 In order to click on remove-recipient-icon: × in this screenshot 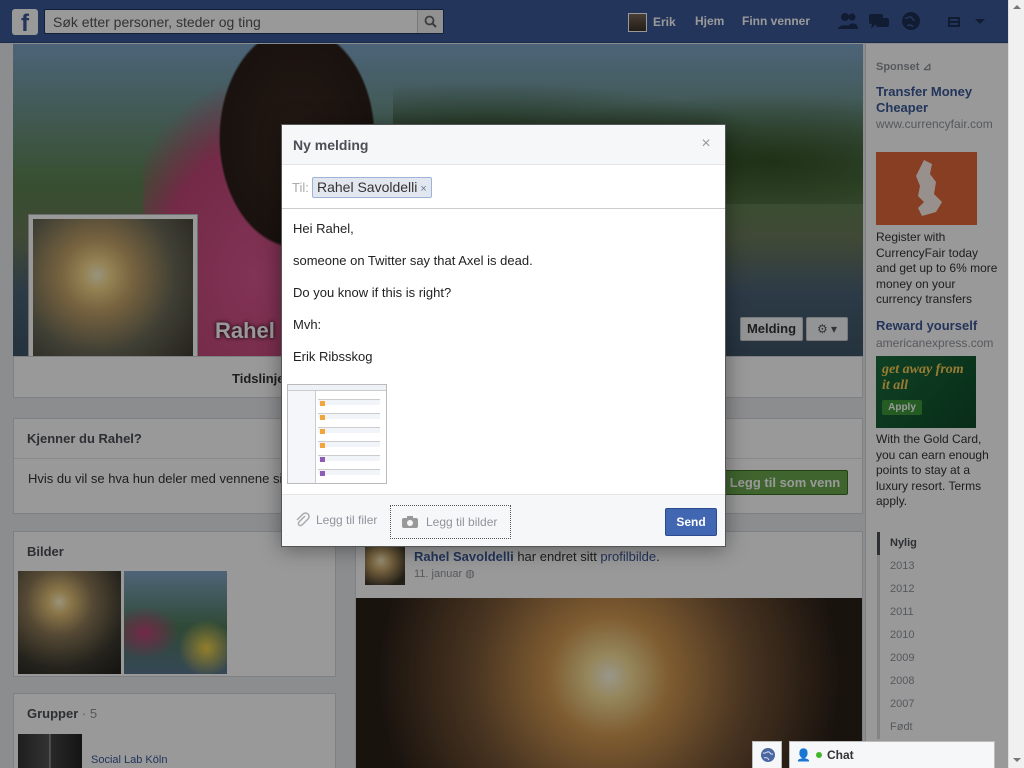, I will do `click(423, 189)`.